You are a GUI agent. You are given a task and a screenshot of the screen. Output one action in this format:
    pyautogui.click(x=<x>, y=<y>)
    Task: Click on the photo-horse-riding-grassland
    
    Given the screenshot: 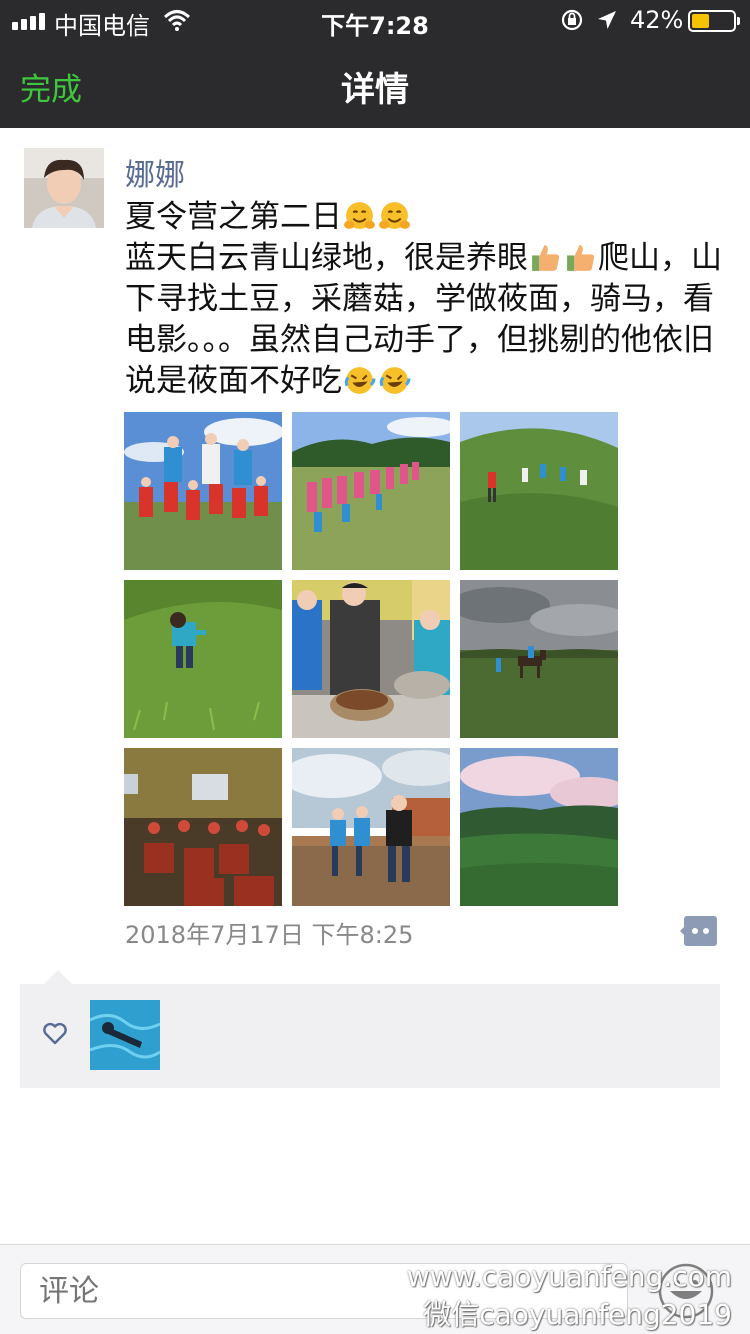 What is the action you would take?
    pyautogui.click(x=539, y=659)
    